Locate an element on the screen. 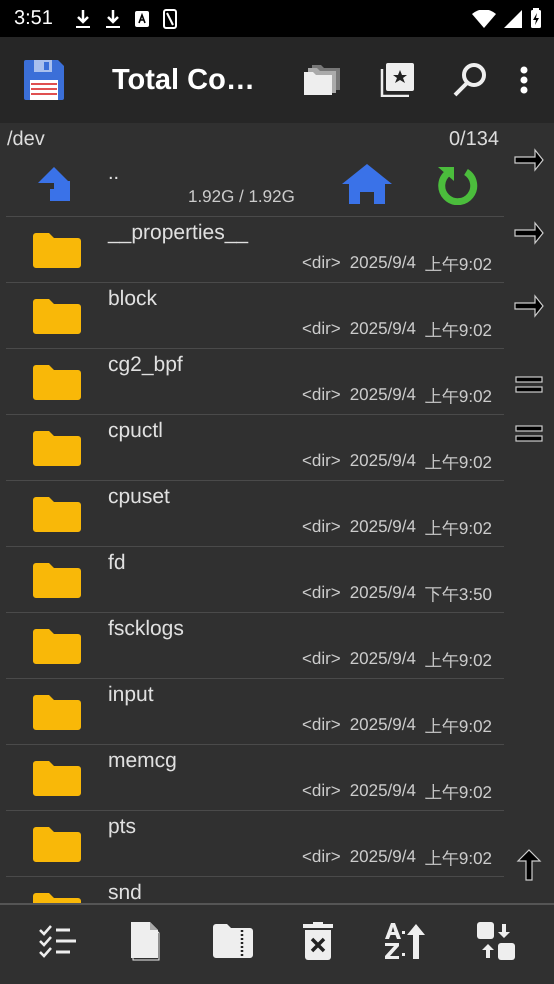  file-name: memcg is located at coordinates (143, 761).